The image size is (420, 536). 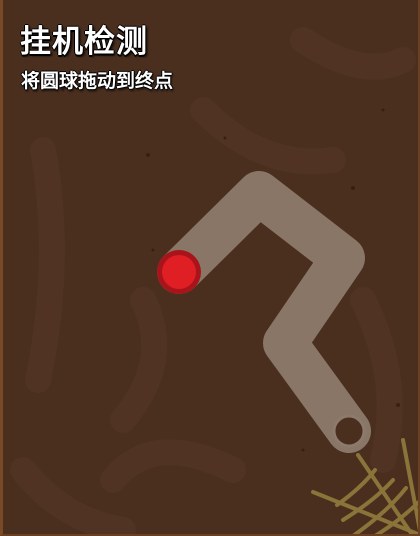 What do you see at coordinates (97, 81) in the screenshot?
I see `instruction-text: 将圆球拖动到终点` at bounding box center [97, 81].